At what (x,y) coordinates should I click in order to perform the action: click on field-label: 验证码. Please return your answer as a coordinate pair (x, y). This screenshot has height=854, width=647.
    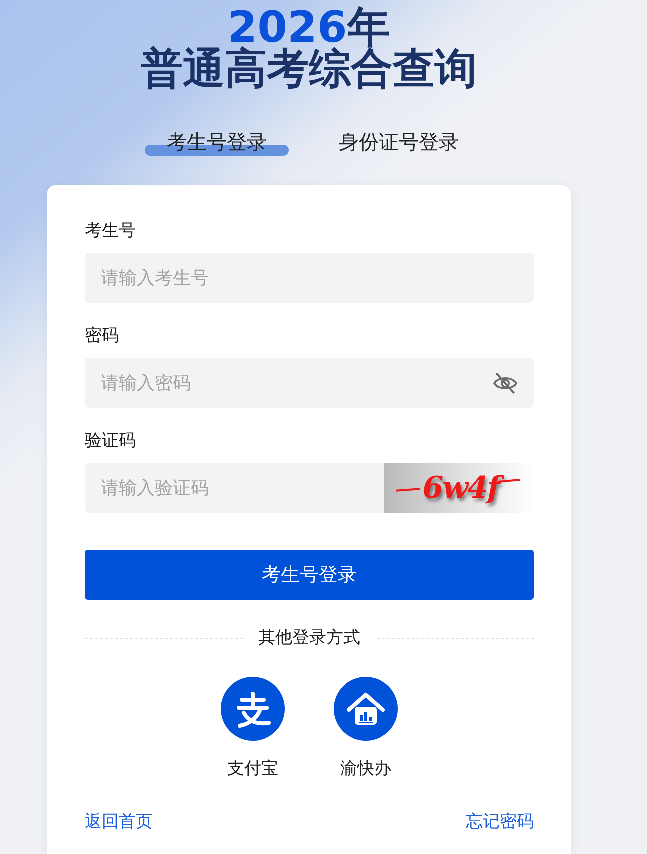
    Looking at the image, I should click on (111, 441).